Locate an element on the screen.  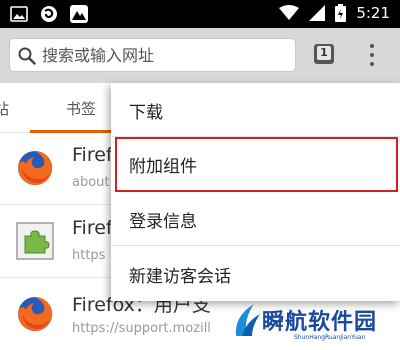
search-icon is located at coordinates (27, 56).